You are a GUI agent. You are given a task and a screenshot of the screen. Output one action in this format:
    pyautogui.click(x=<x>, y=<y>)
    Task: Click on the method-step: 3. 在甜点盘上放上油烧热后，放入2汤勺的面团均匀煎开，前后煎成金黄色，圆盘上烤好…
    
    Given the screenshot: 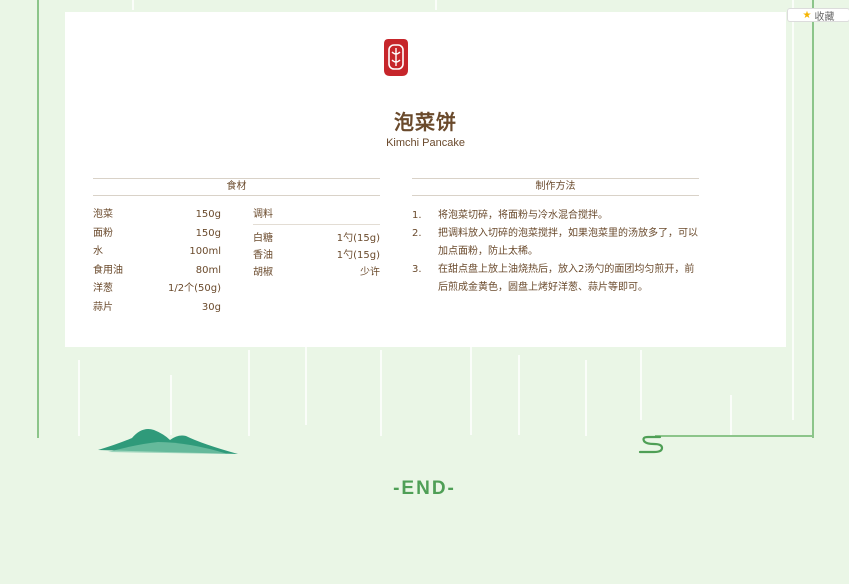 What is the action you would take?
    pyautogui.click(x=553, y=278)
    